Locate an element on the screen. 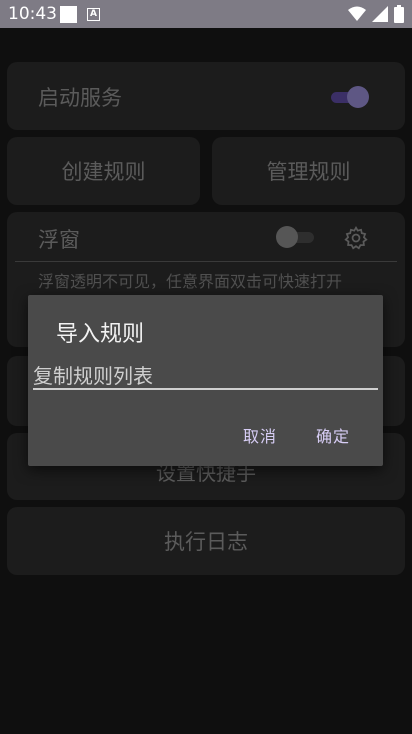 The width and height of the screenshot is (412, 734). gear-icon is located at coordinates (356, 238).